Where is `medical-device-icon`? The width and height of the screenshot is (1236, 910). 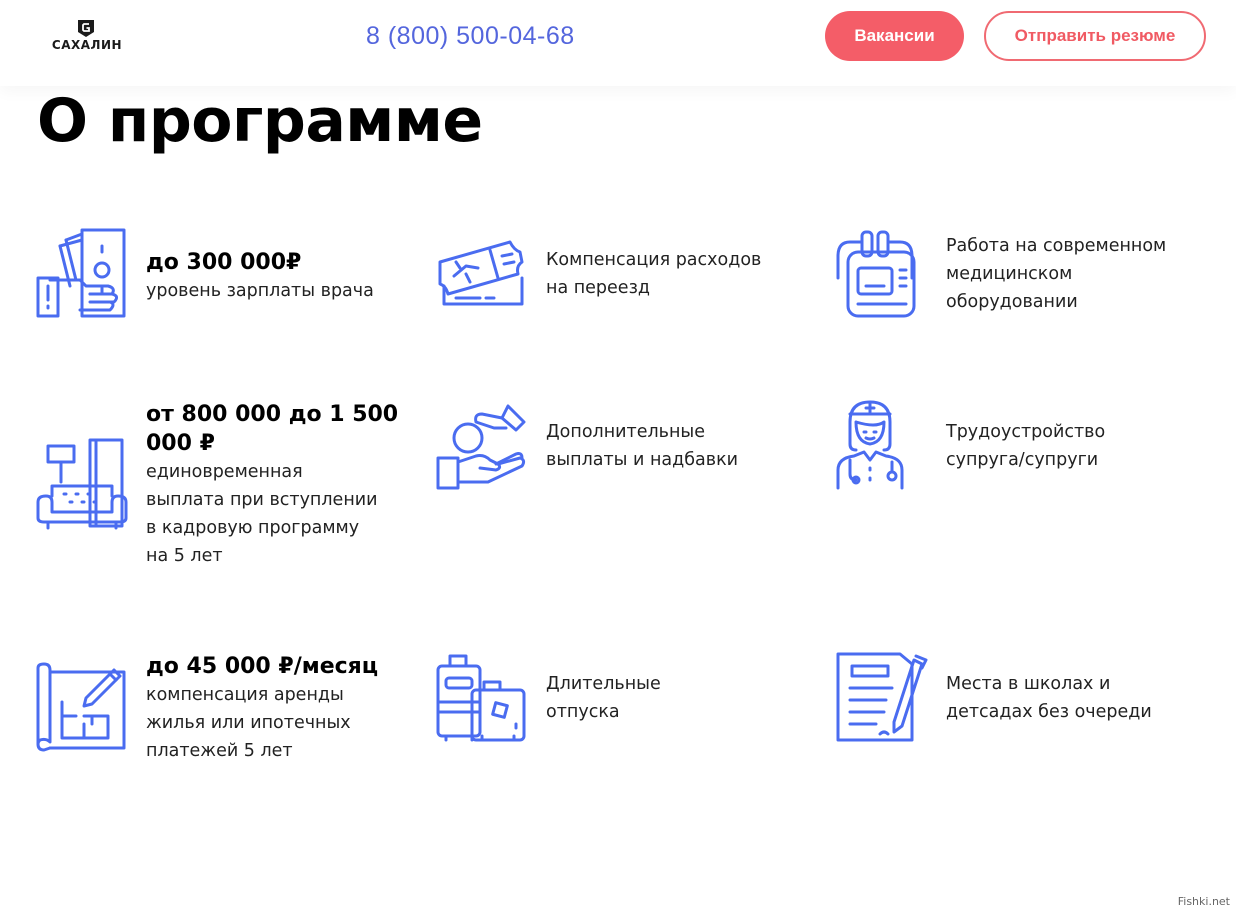
medical-device-icon is located at coordinates (882, 274).